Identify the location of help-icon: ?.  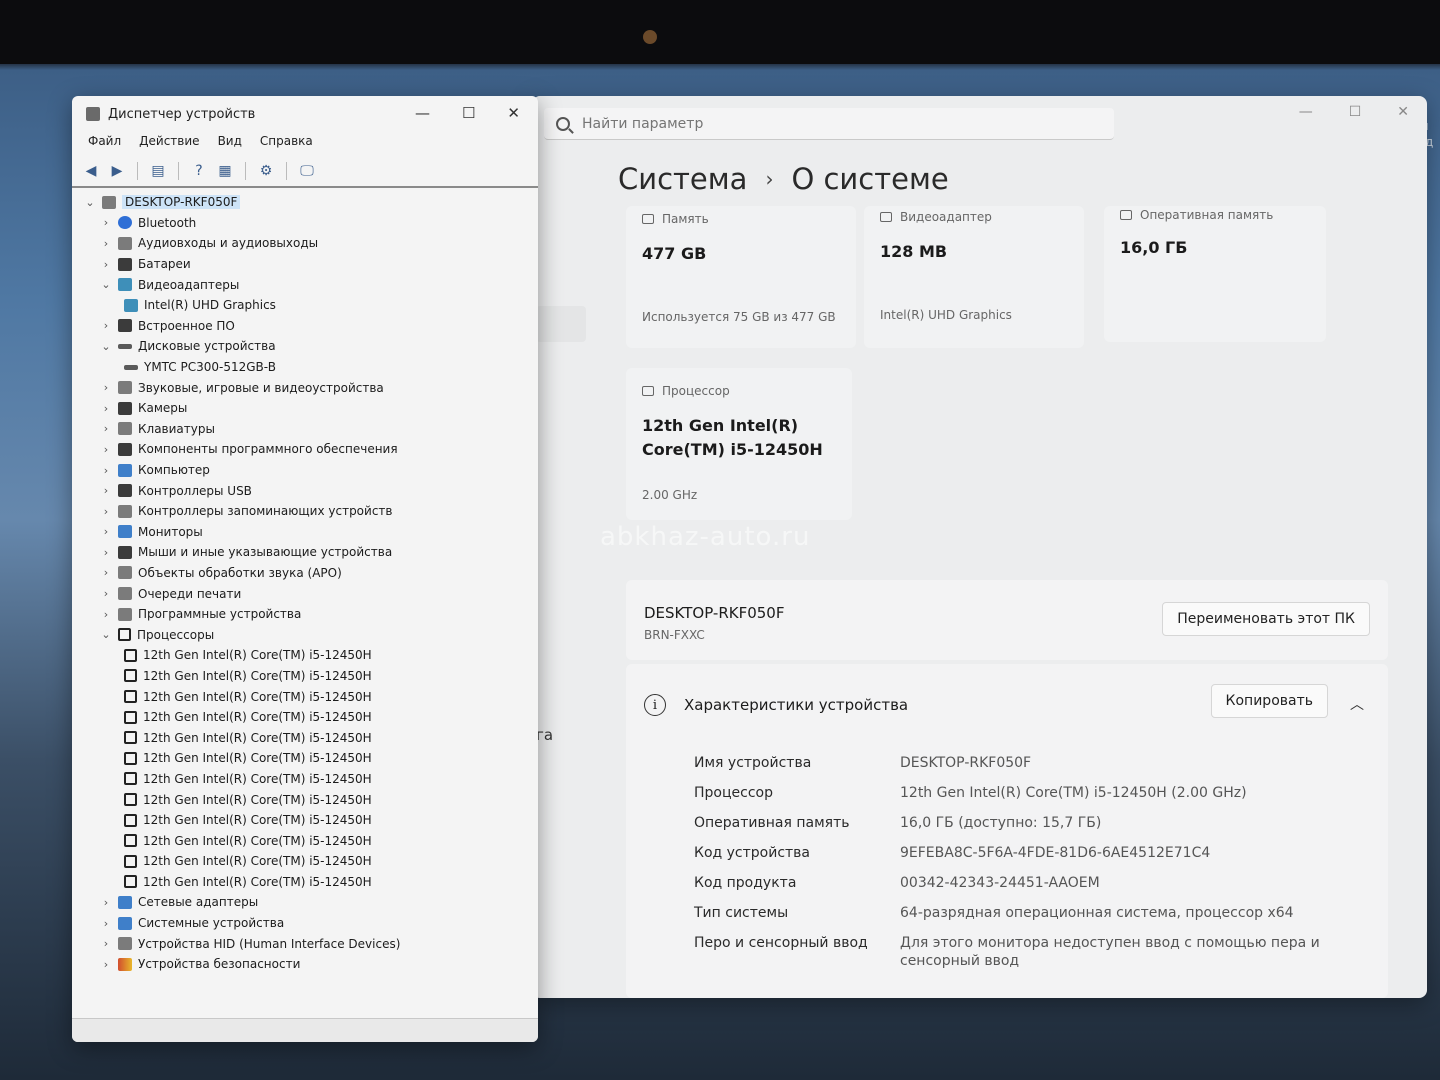
(199, 171).